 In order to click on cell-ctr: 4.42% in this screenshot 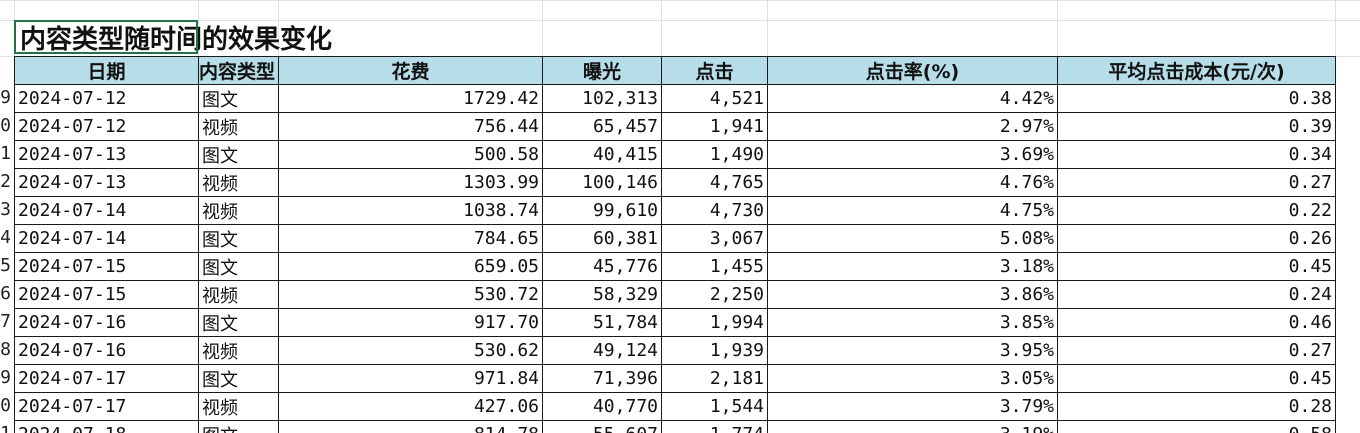, I will do `click(912, 98)`.